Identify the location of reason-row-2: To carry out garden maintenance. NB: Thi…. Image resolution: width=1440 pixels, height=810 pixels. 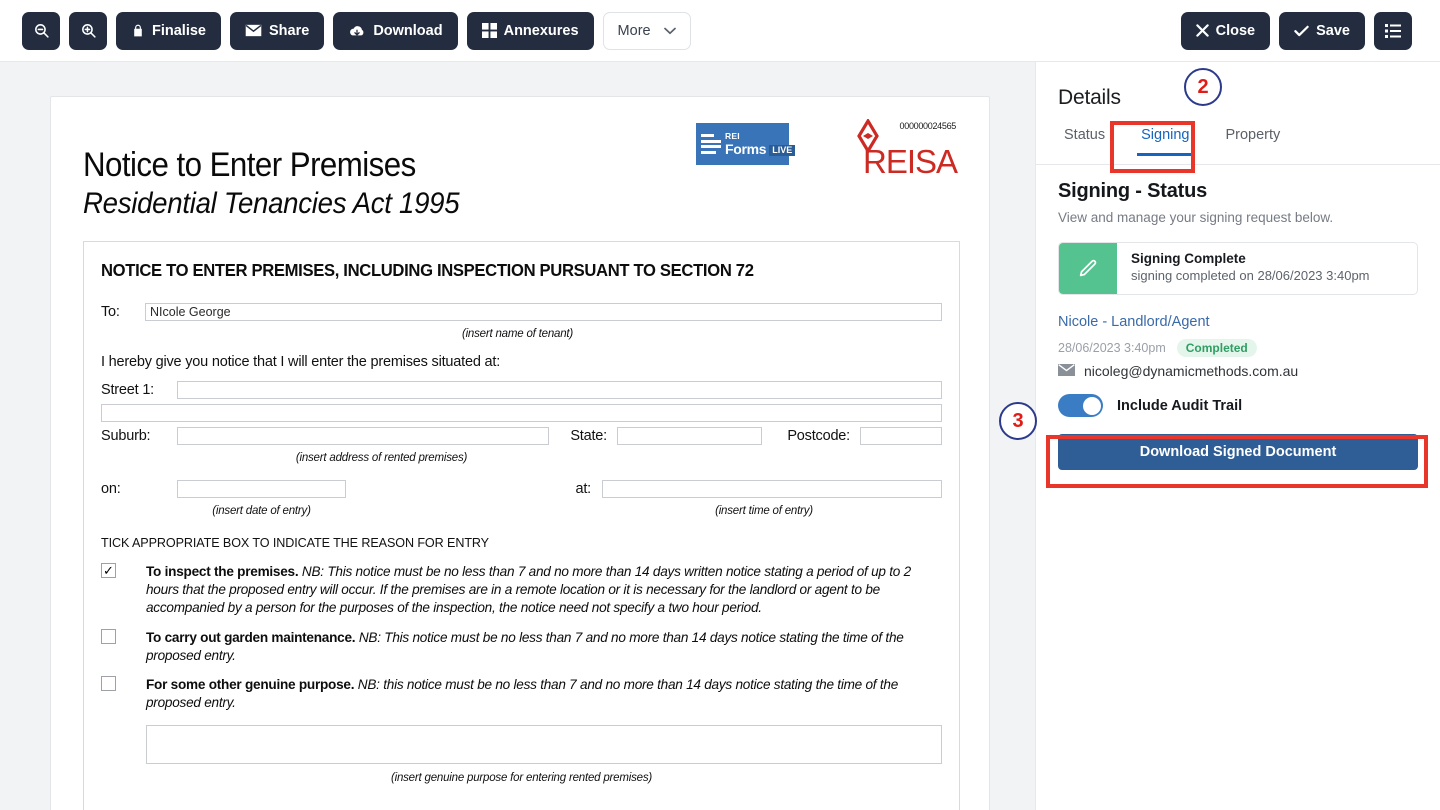
(521, 647).